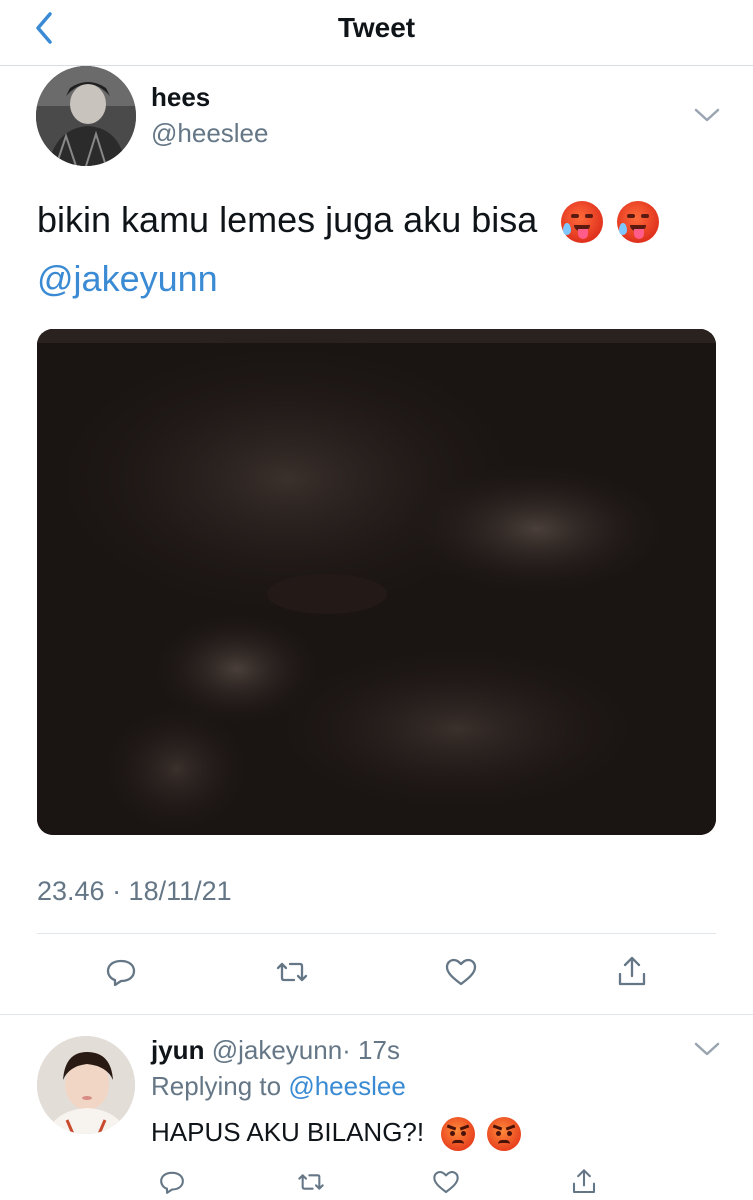 This screenshot has height=1200, width=753. I want to click on tweet-options-button, so click(707, 115).